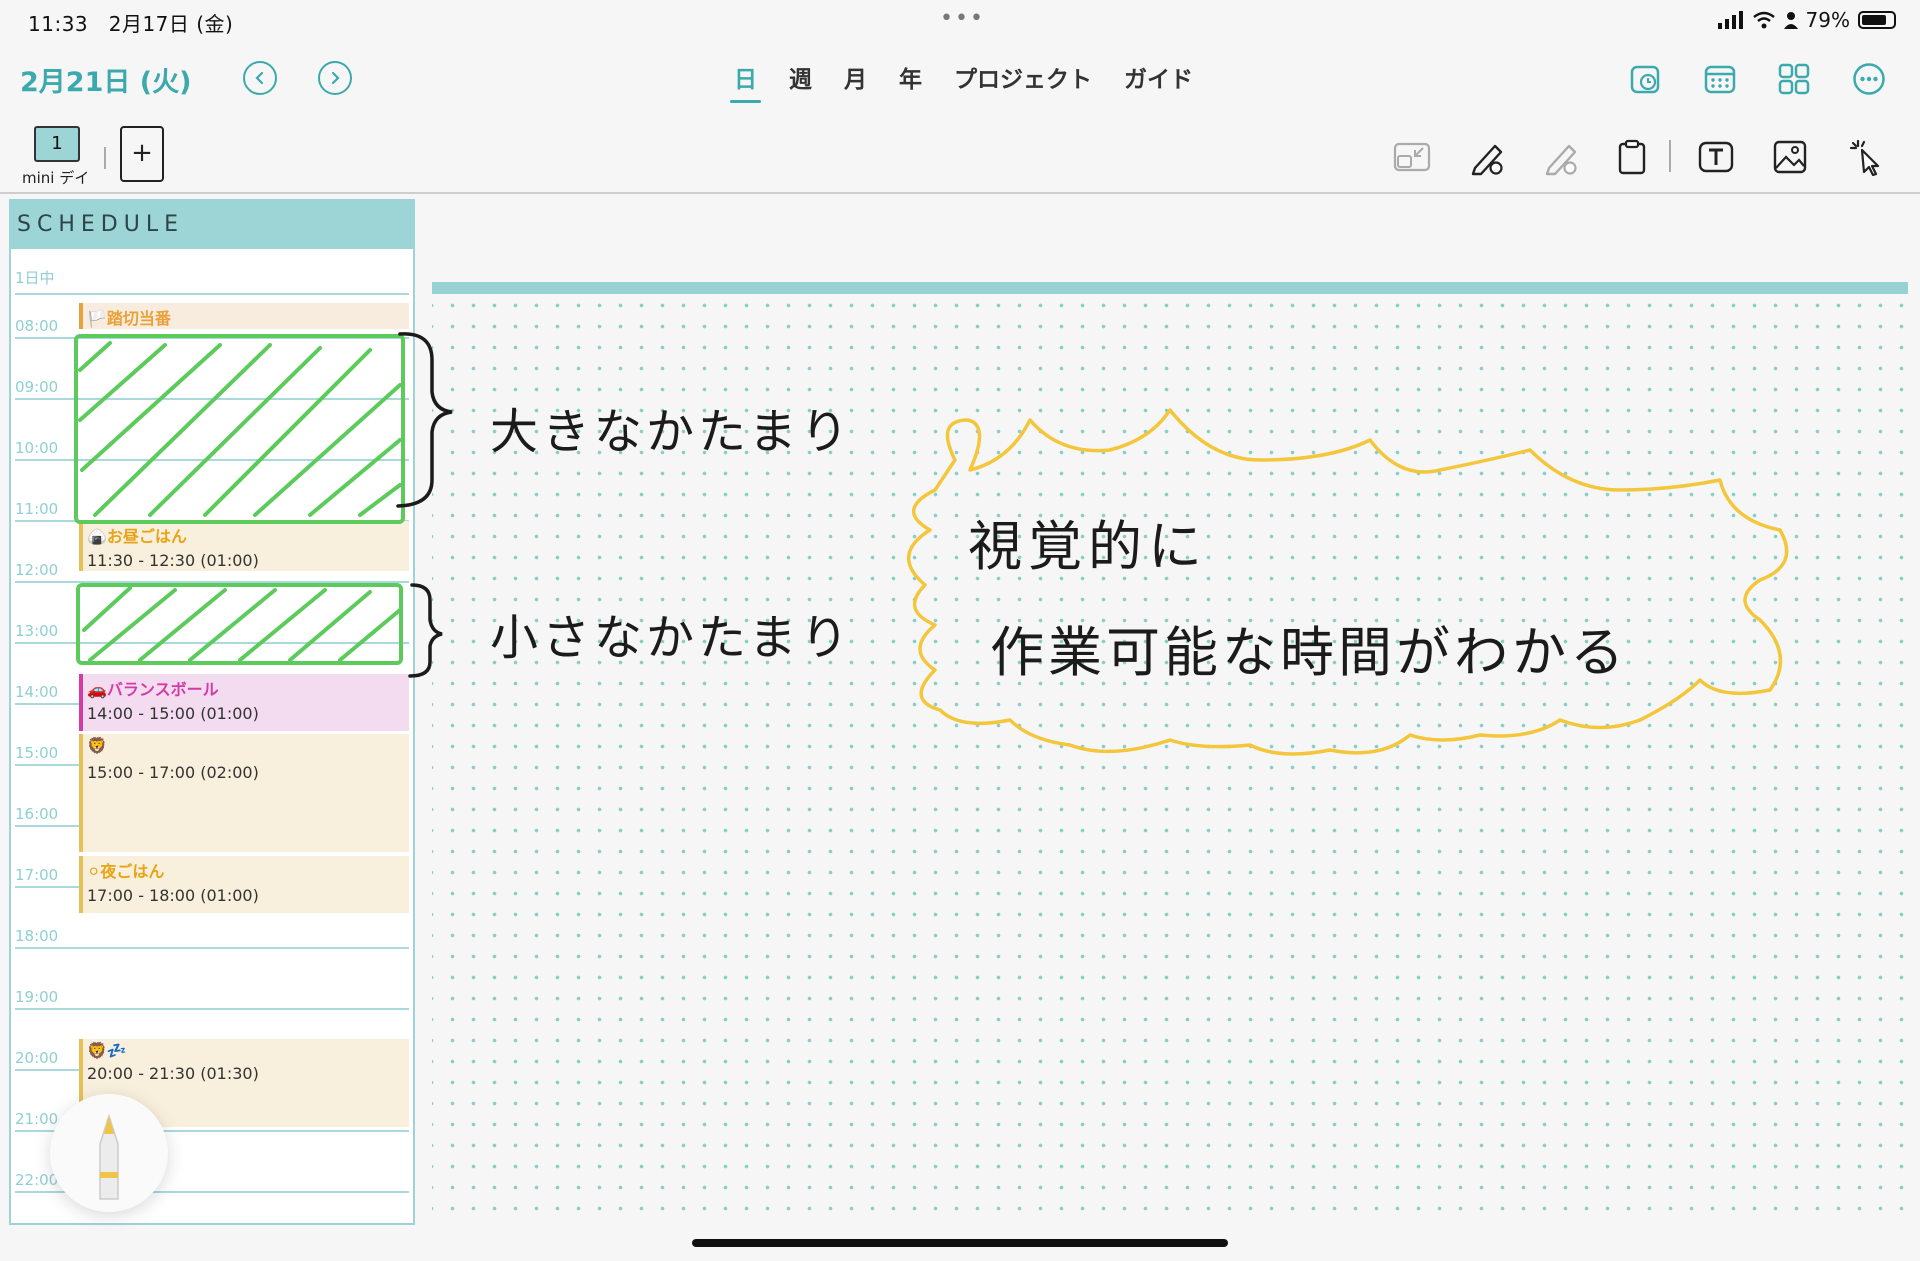  I want to click on pencil-button, so click(109, 1153).